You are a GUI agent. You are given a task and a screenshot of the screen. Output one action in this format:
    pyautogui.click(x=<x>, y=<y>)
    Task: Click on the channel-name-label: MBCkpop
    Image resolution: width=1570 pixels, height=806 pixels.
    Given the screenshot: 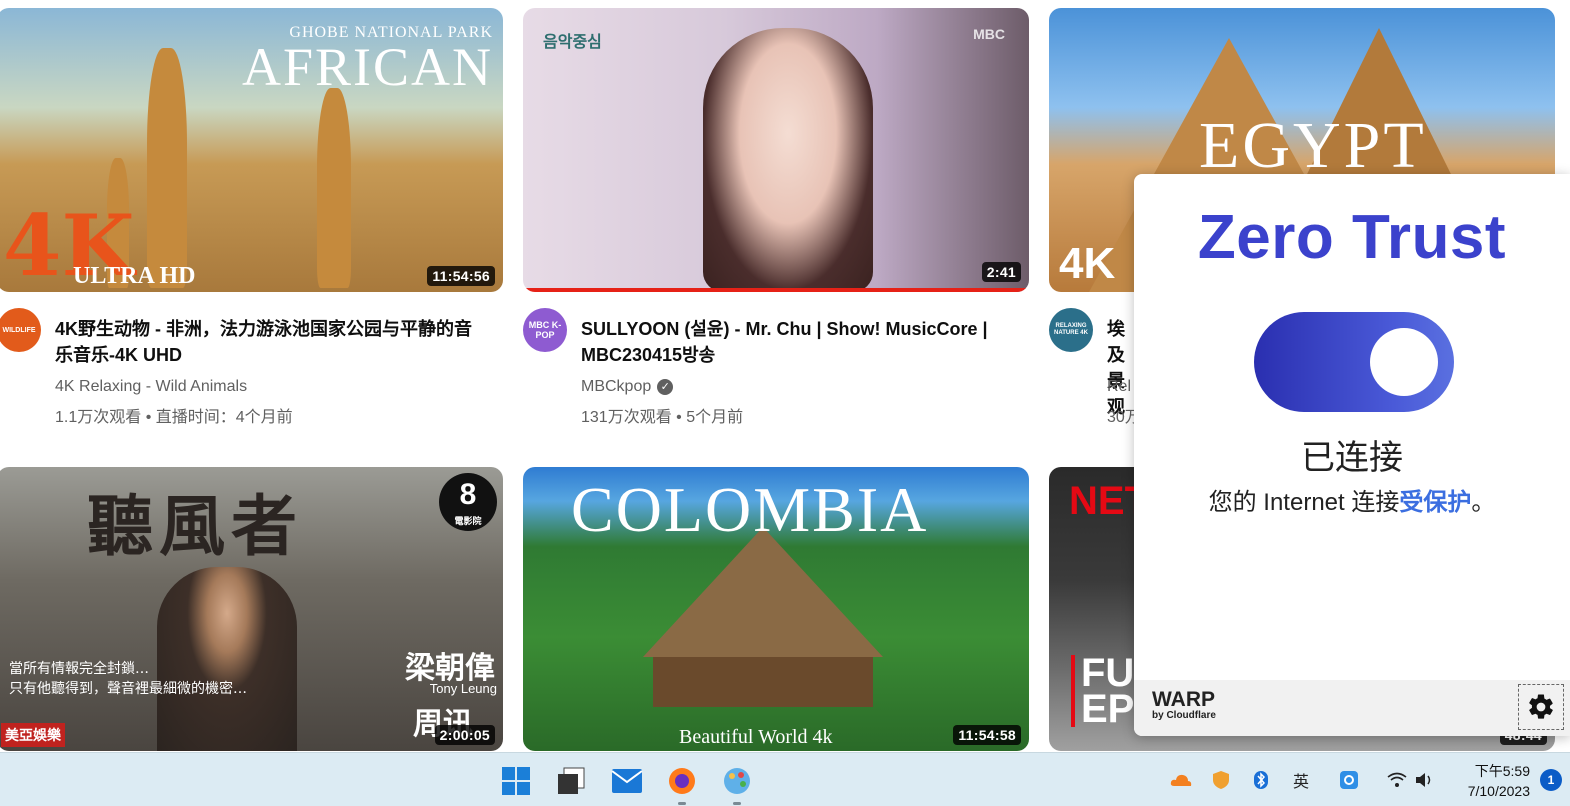 What is the action you would take?
    pyautogui.click(x=616, y=386)
    